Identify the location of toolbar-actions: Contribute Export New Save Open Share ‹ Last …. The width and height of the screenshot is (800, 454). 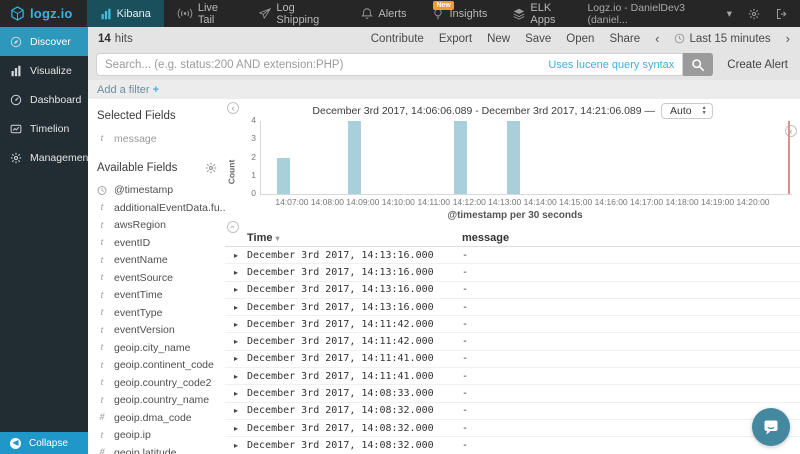
(580, 38).